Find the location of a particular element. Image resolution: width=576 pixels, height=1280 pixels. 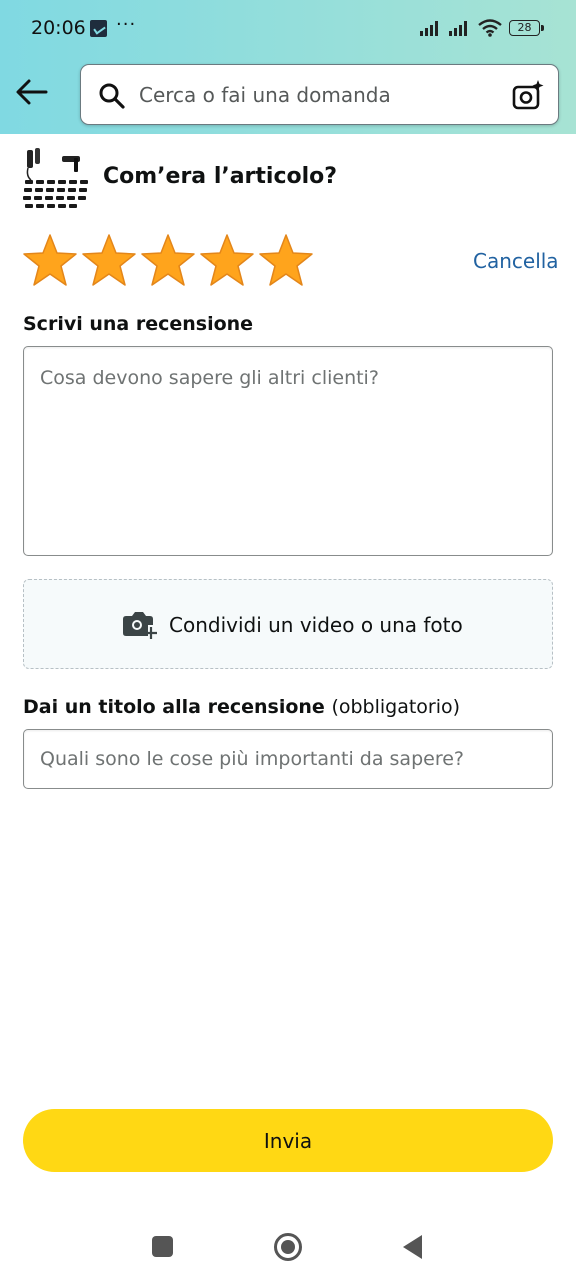

battery-icon: 28 is located at coordinates (526, 28).